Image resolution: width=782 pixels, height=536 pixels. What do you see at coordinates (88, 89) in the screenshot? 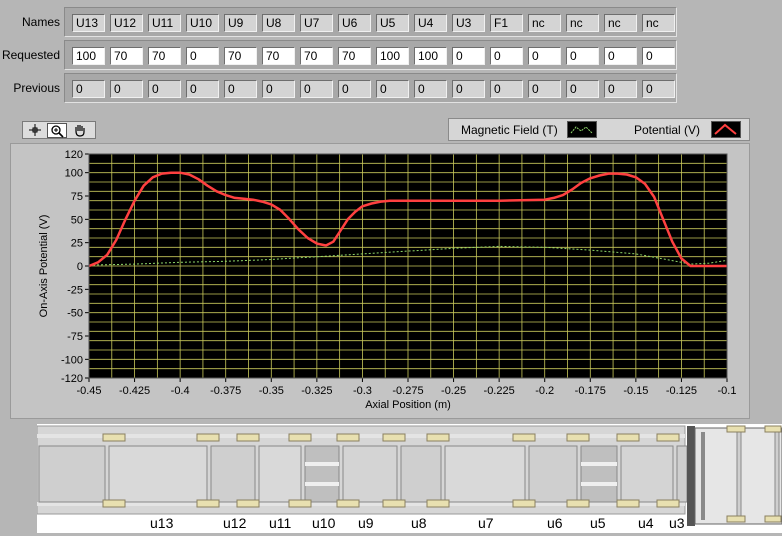
I see `previous-cell-0: 0` at bounding box center [88, 89].